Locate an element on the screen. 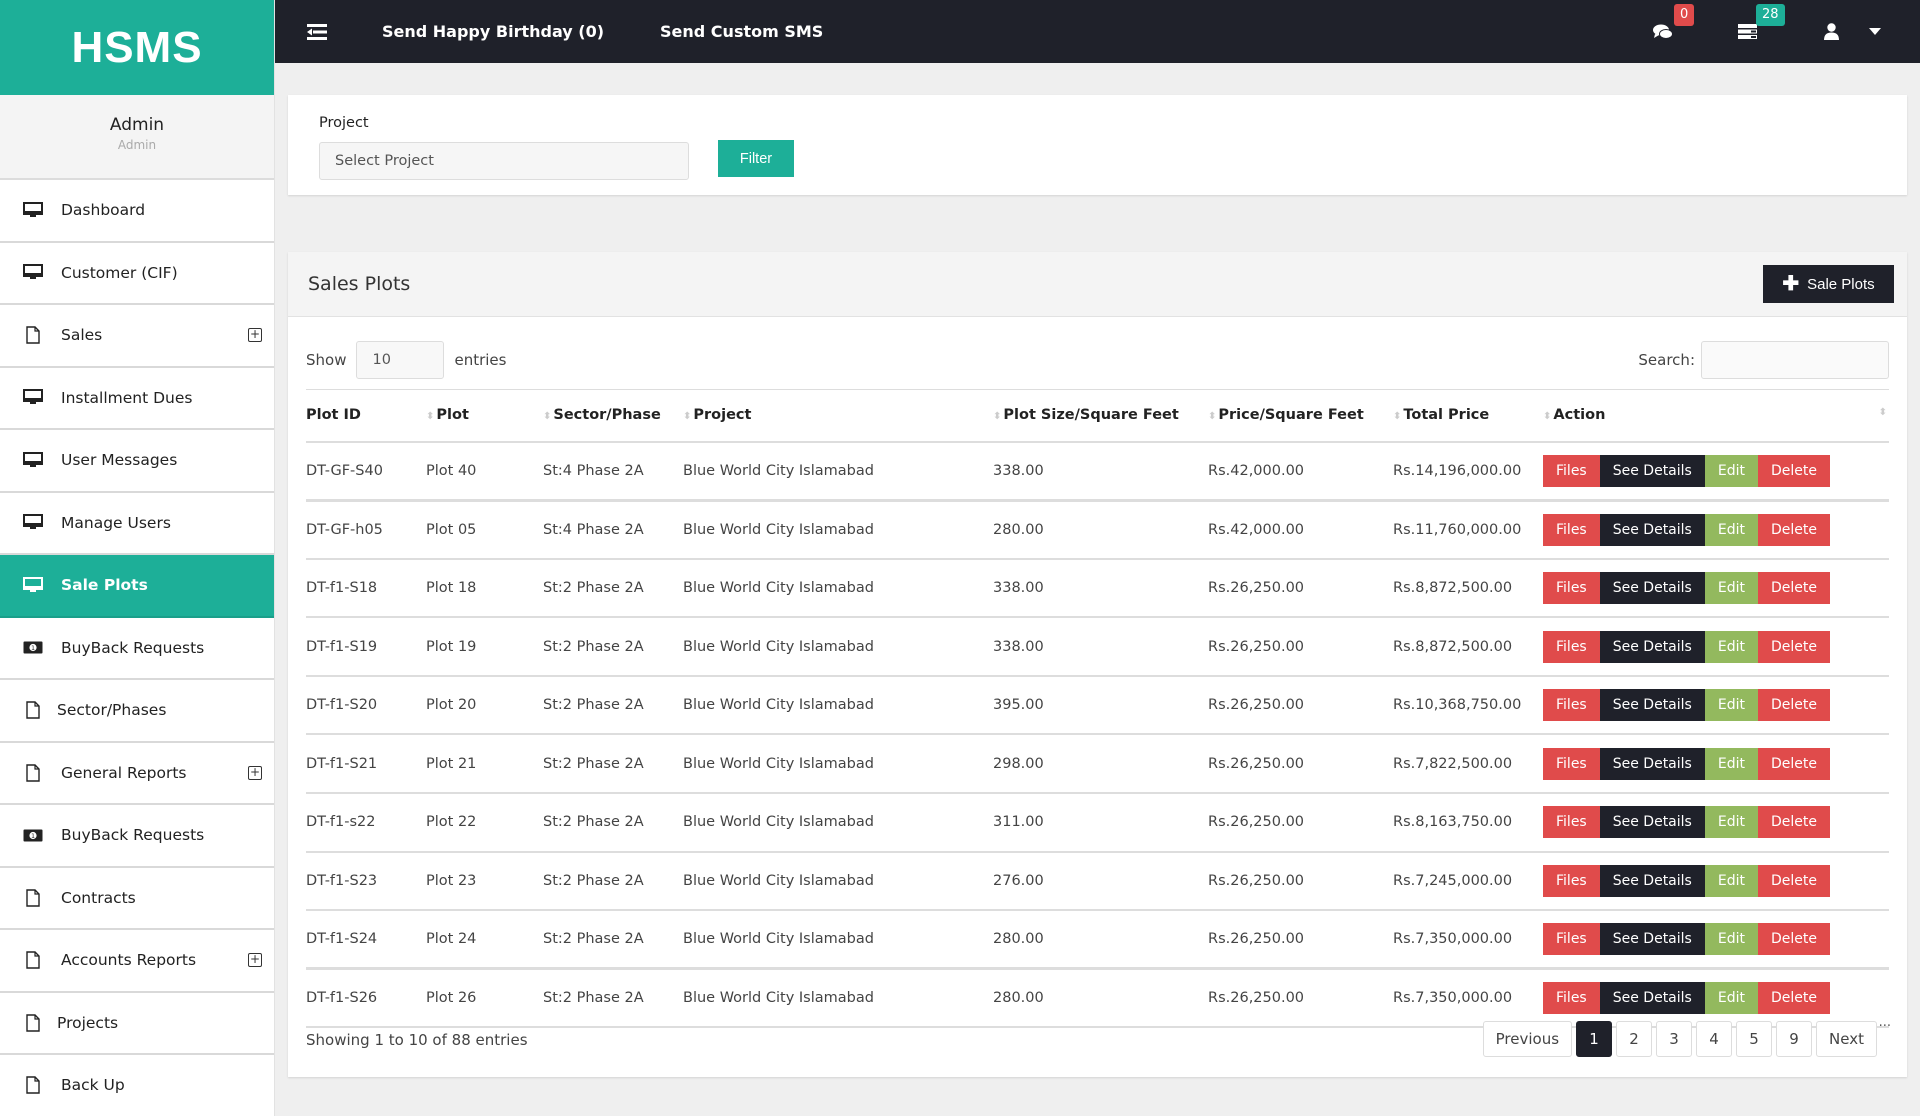  tasks-icon: 28 is located at coordinates (1760, 23).